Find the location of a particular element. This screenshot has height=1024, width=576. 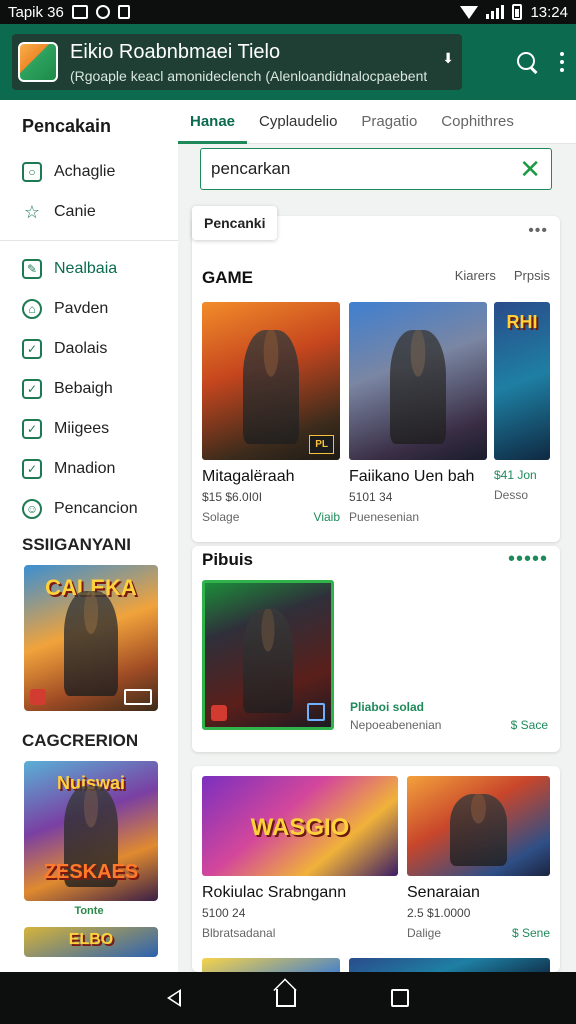

sidebar-item-canie: ☆ Canie is located at coordinates (89, 212).